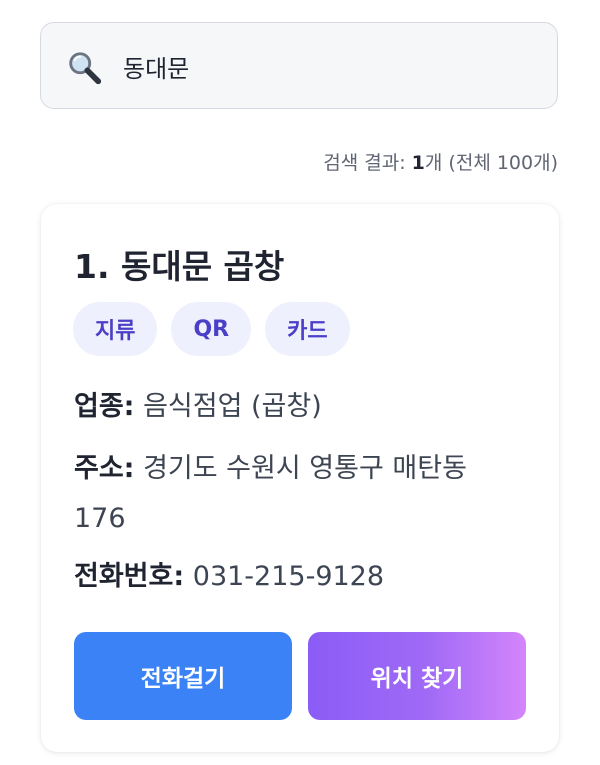 The height and width of the screenshot is (765, 600). Describe the element at coordinates (418, 163) in the screenshot. I see `results-number: 1` at that location.